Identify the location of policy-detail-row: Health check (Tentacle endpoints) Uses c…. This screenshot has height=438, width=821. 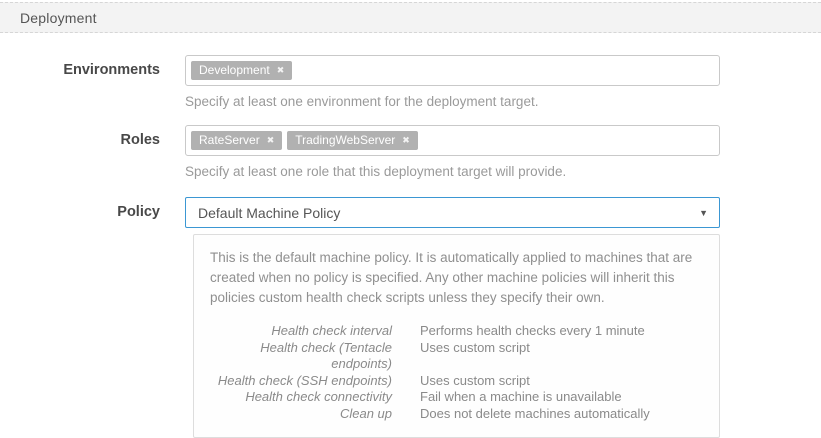
(456, 356).